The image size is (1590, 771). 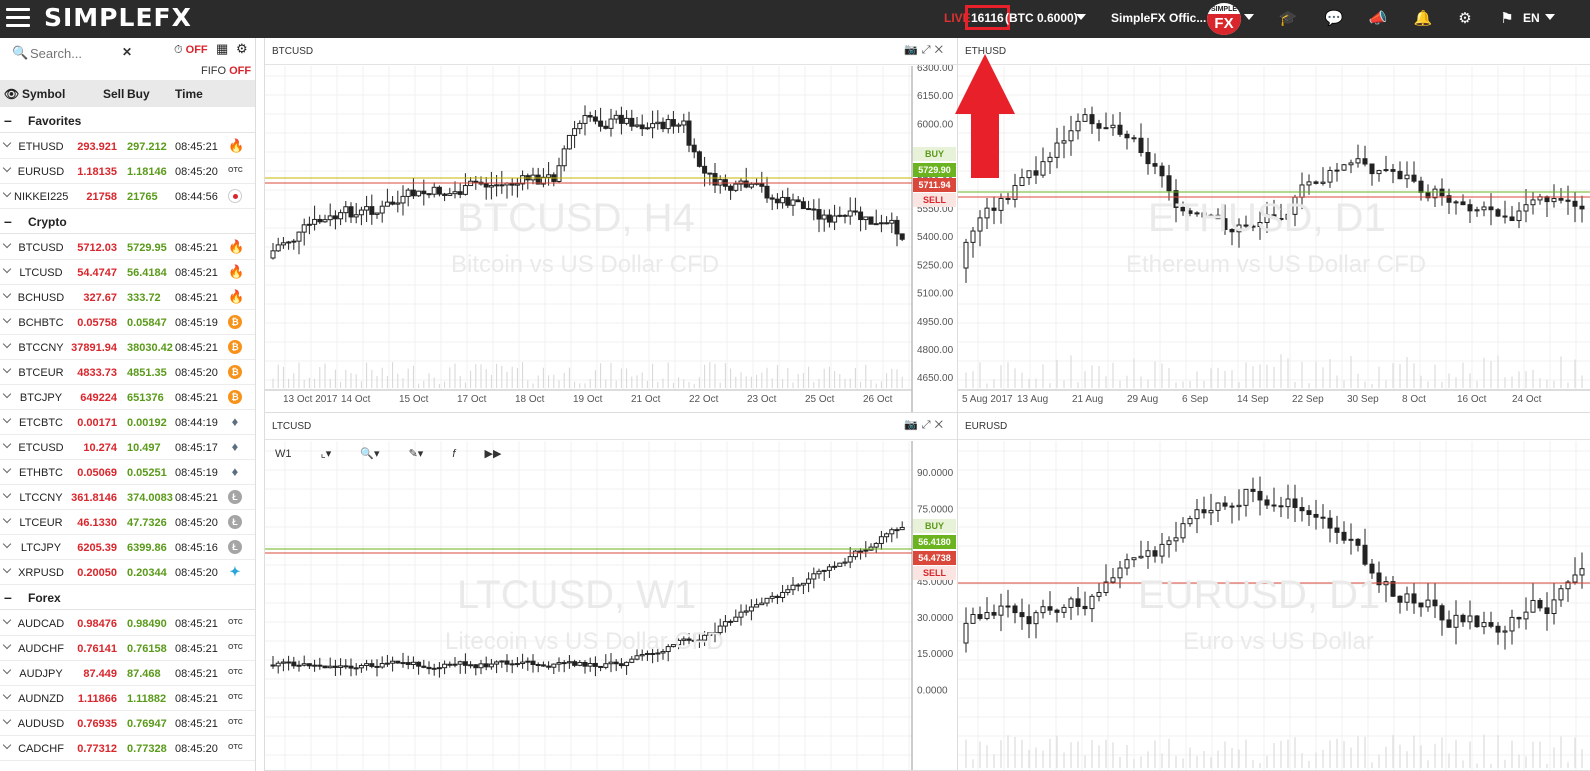 What do you see at coordinates (1081, 17) in the screenshot?
I see `account-dropdown-icon` at bounding box center [1081, 17].